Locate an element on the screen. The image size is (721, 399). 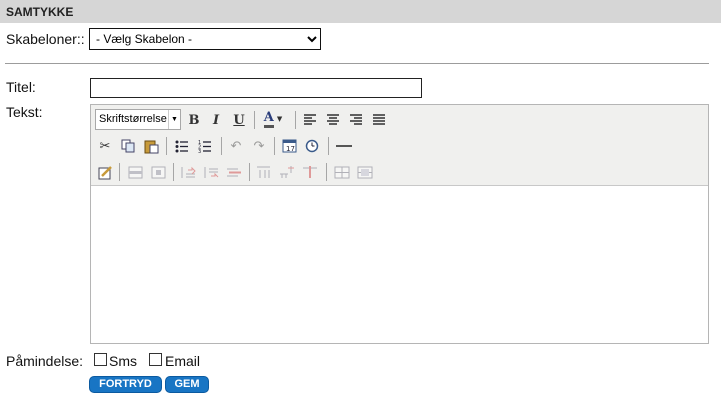
insert-col-after-icon is located at coordinates (287, 172).